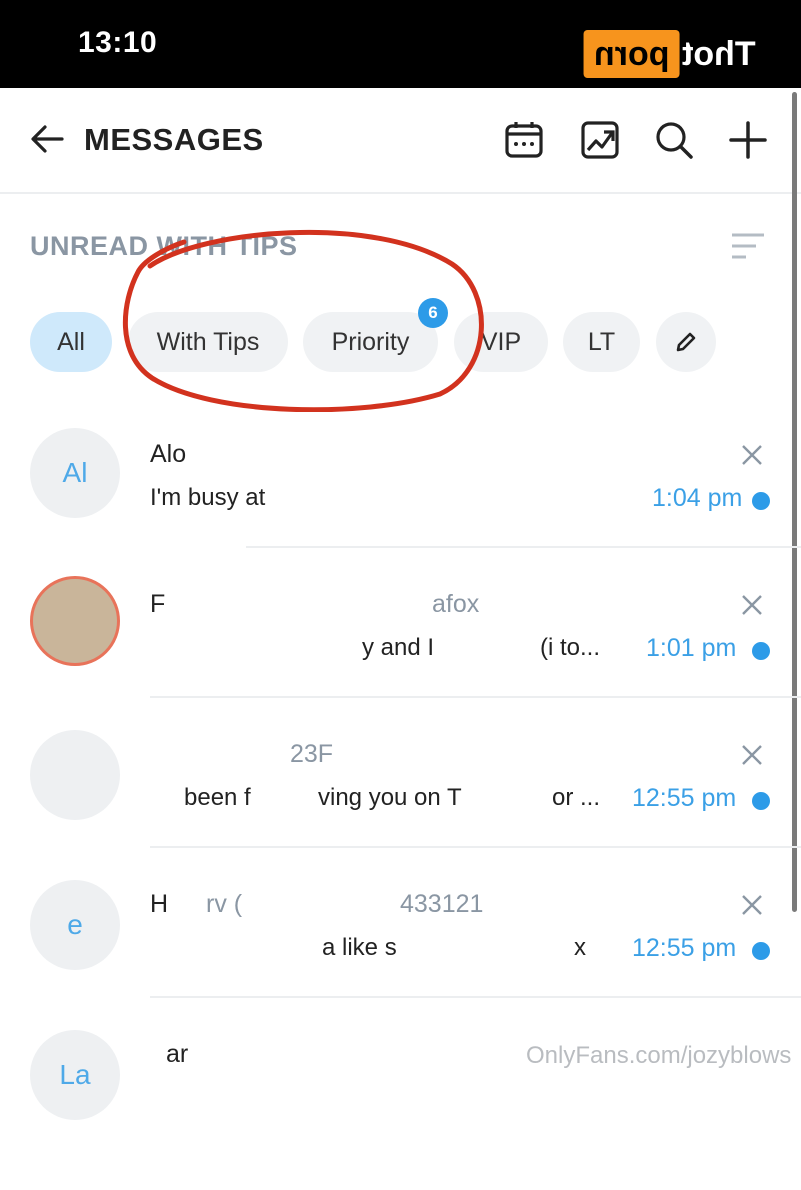 This screenshot has height=1190, width=801. I want to click on message-preview-tail: x, so click(580, 947).